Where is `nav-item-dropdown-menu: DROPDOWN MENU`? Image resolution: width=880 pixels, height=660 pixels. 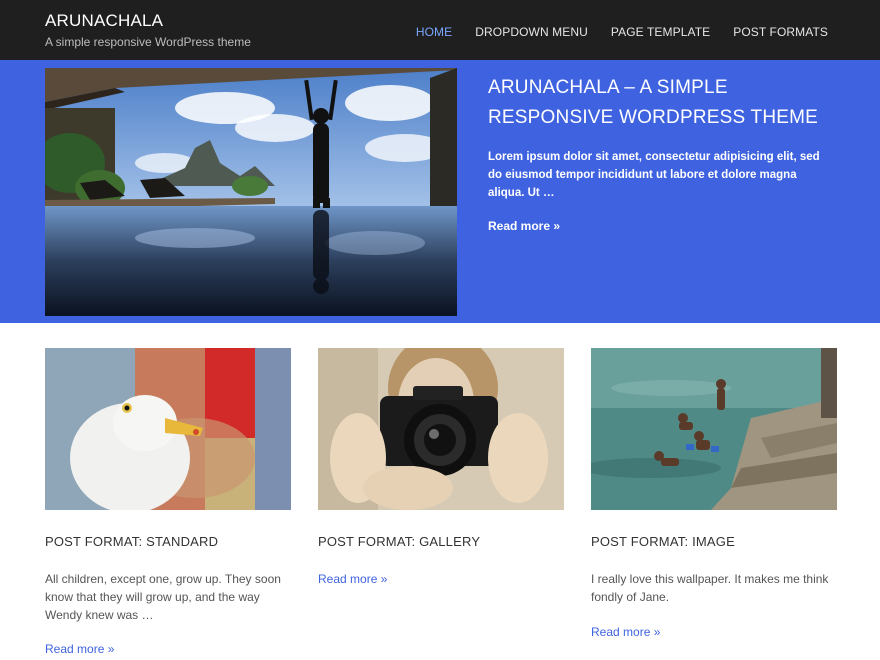 nav-item-dropdown-menu: DROPDOWN MENU is located at coordinates (531, 30).